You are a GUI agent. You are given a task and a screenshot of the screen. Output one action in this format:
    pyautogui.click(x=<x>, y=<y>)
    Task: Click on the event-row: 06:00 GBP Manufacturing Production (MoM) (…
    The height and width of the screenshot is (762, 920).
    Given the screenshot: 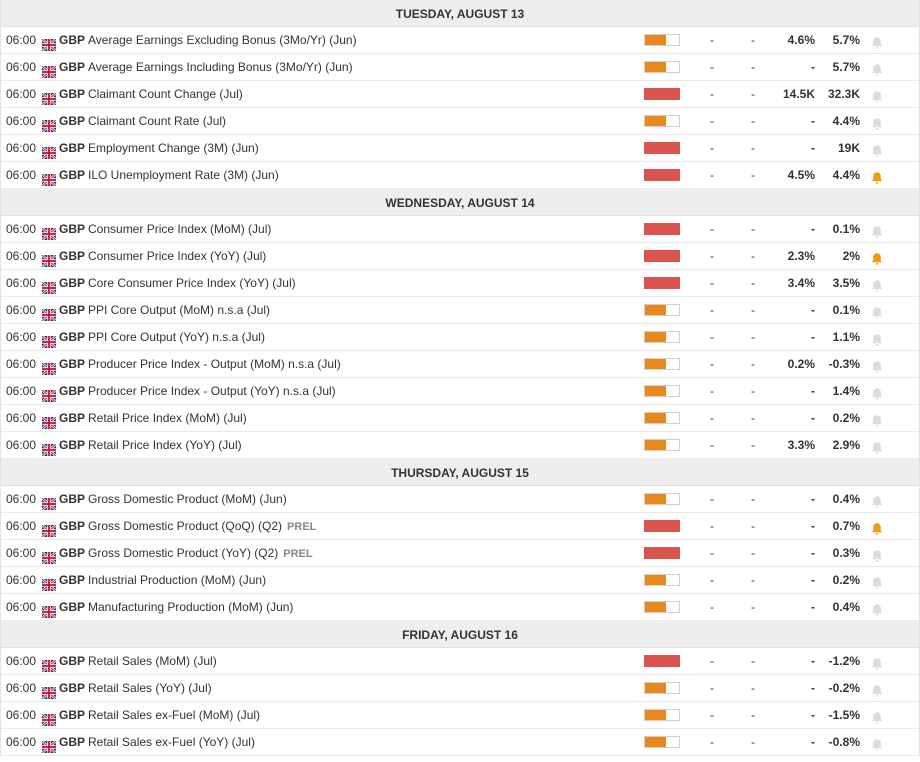 What is the action you would take?
    pyautogui.click(x=460, y=607)
    